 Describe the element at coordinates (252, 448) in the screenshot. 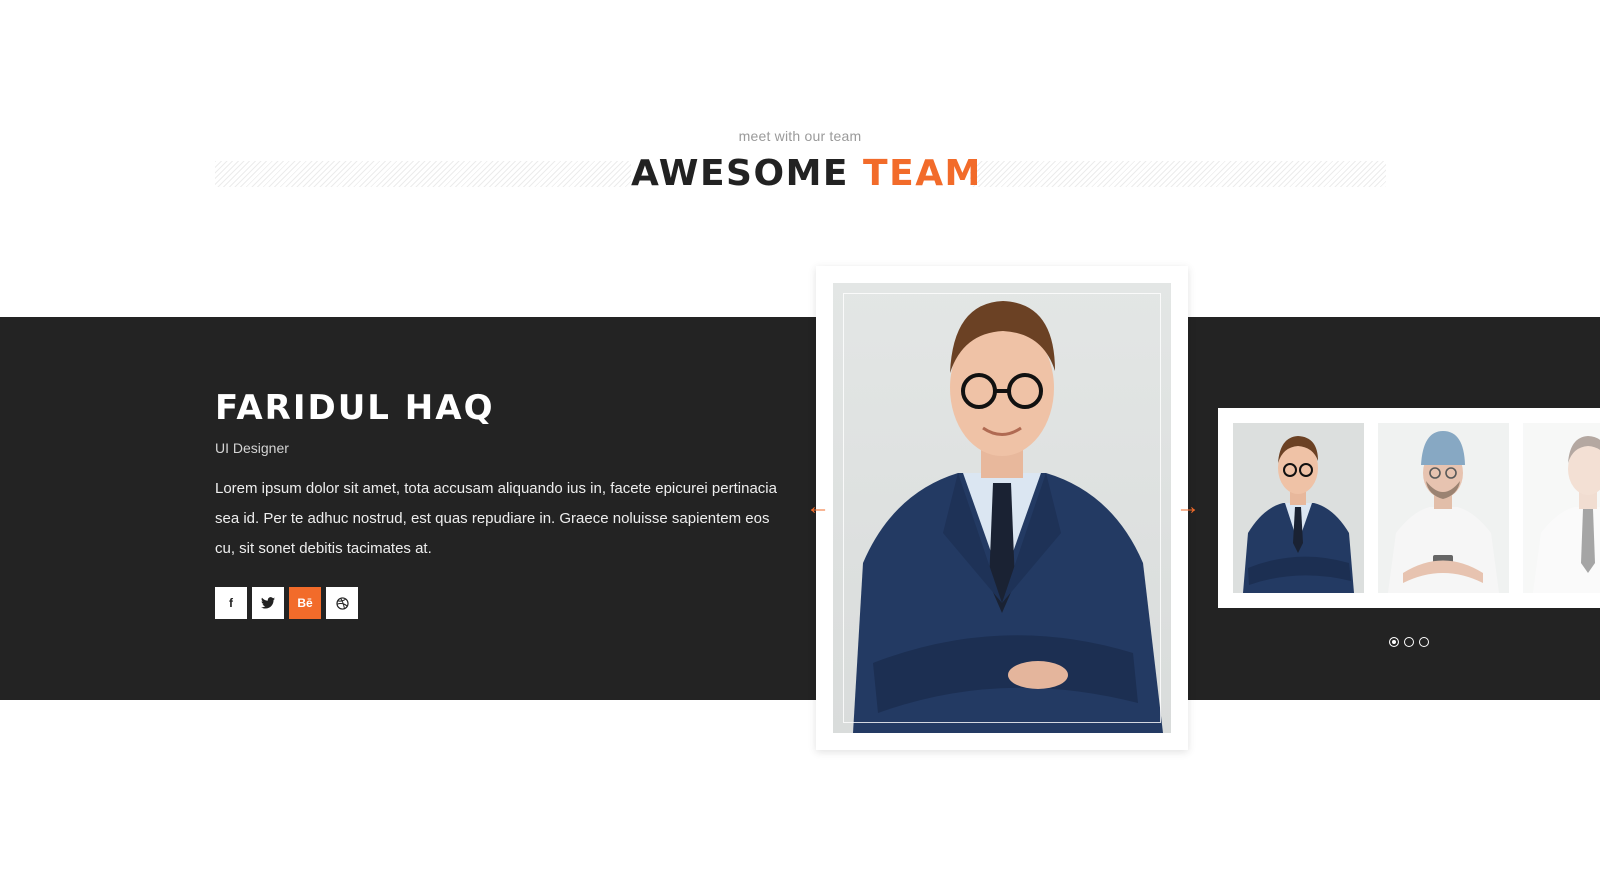

I see `member-role: UI Designer` at that location.